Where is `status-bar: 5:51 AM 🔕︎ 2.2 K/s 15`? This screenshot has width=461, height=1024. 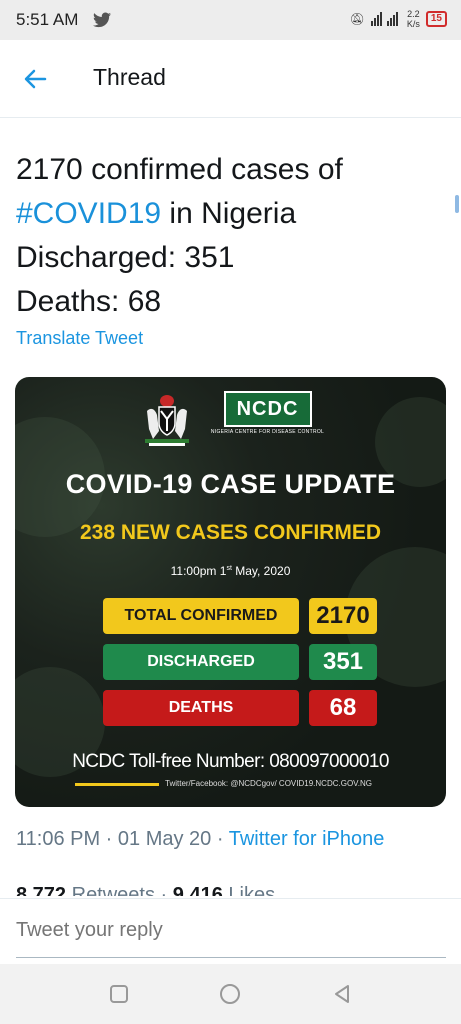
status-bar: 5:51 AM 🔕︎ 2.2 K/s 15 is located at coordinates (230, 20).